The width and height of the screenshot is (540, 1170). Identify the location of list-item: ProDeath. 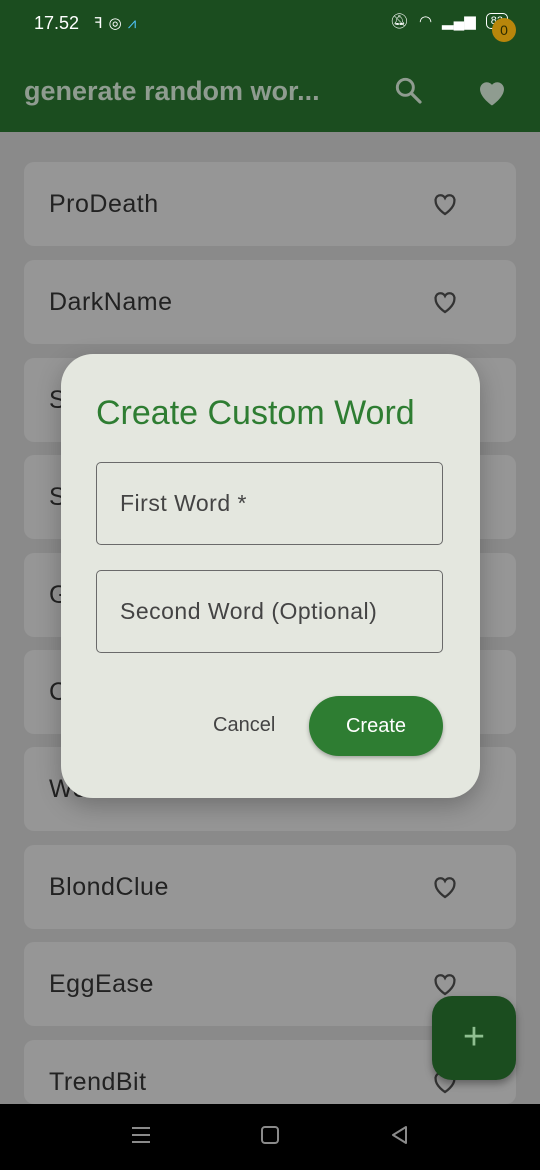
(270, 204).